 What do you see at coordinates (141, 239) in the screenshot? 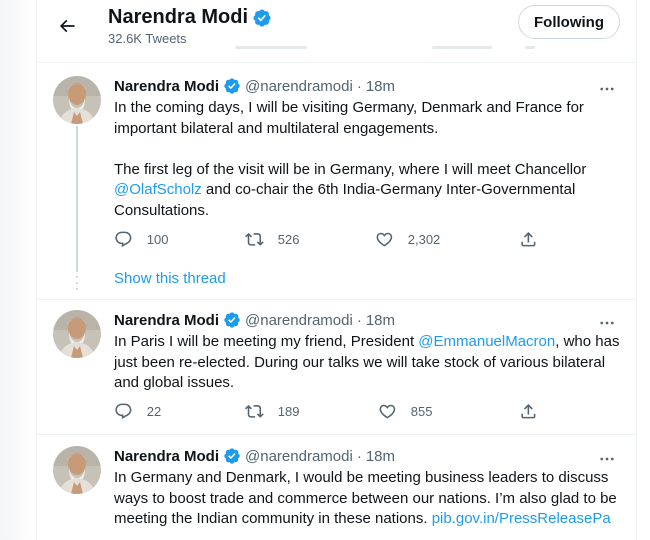
I see `reply-button: 100` at bounding box center [141, 239].